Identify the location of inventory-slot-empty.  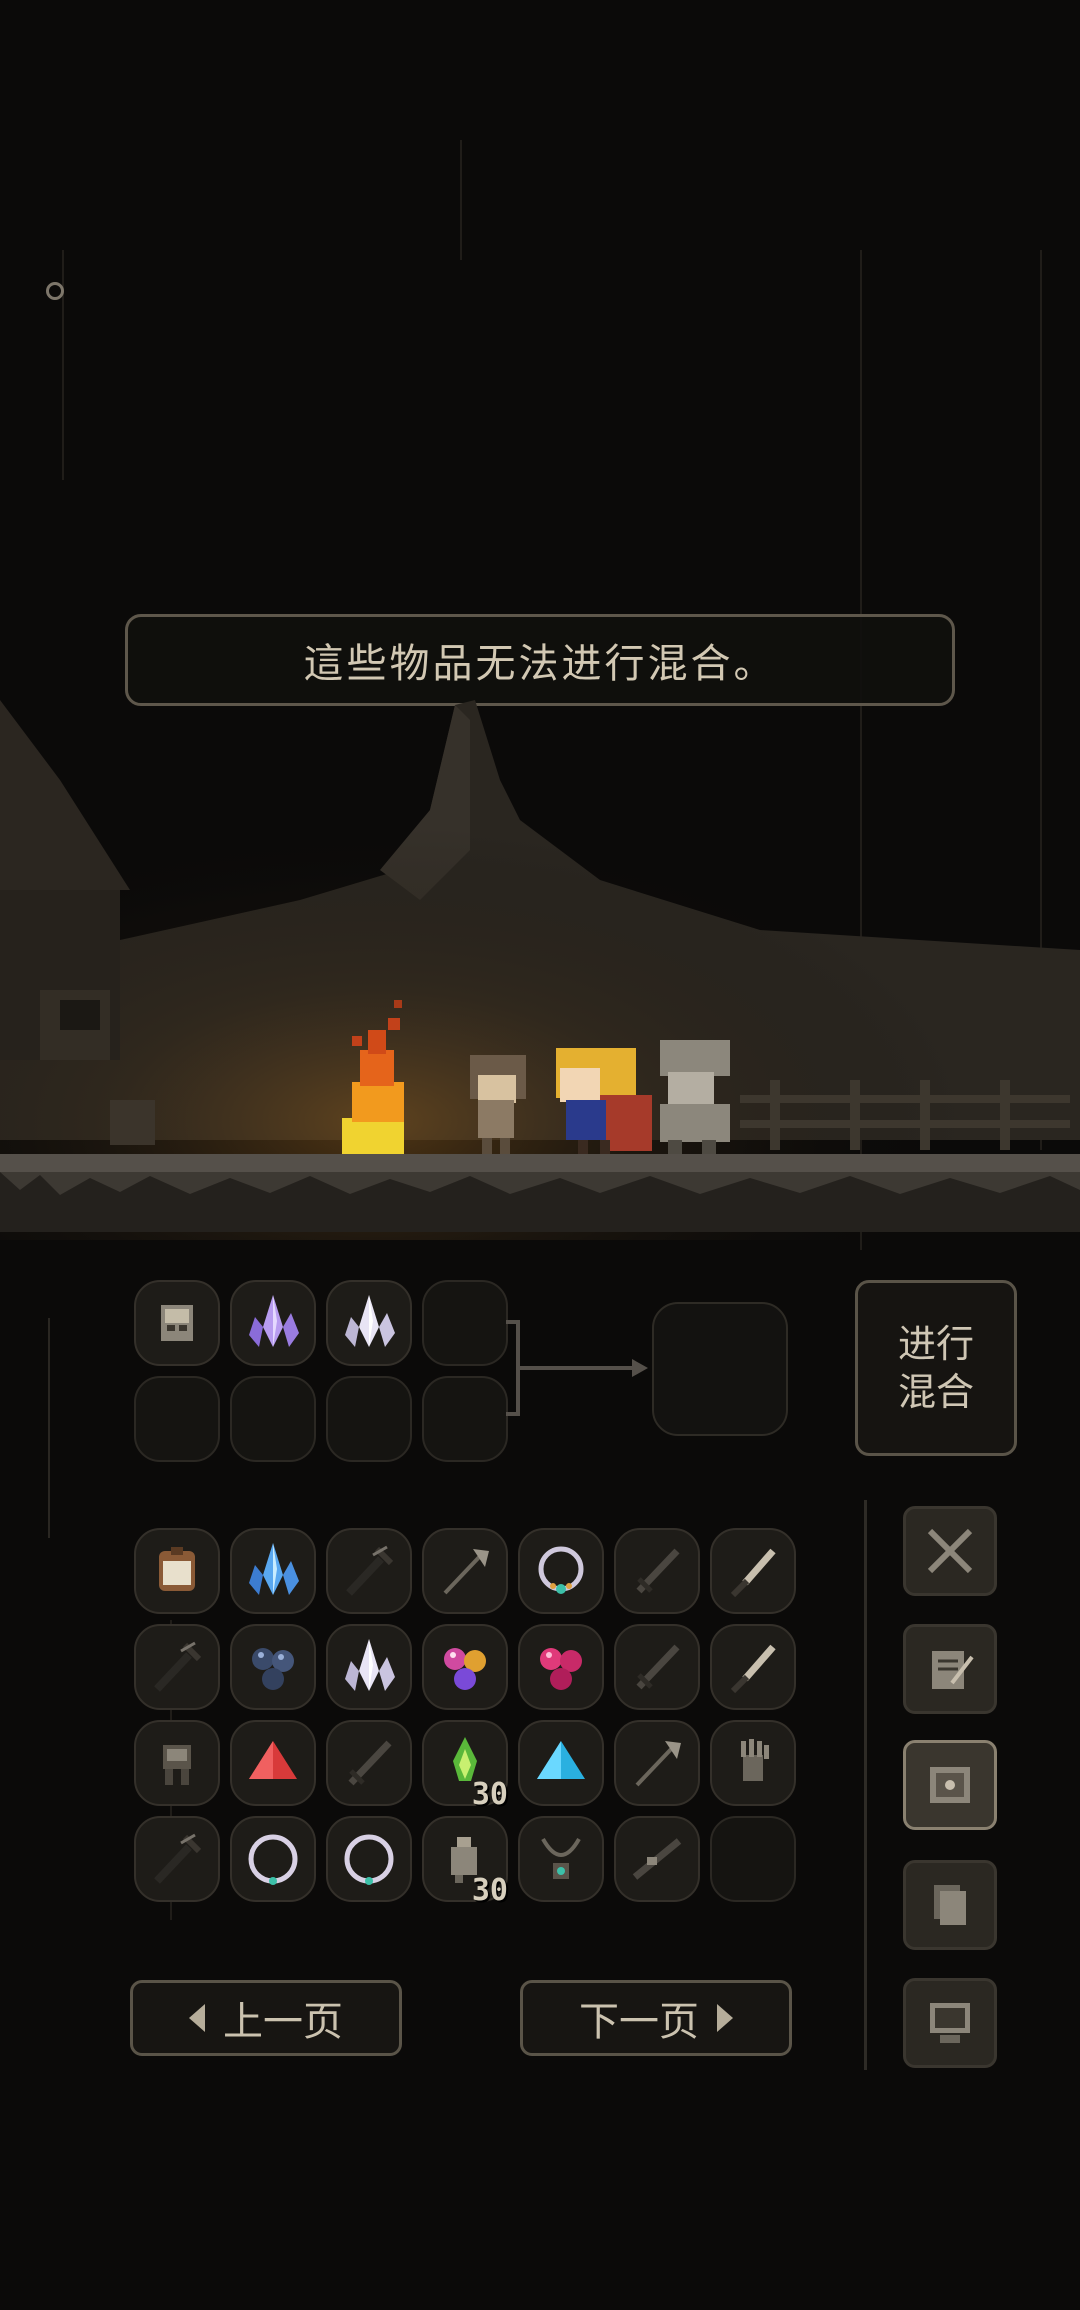
(753, 1859).